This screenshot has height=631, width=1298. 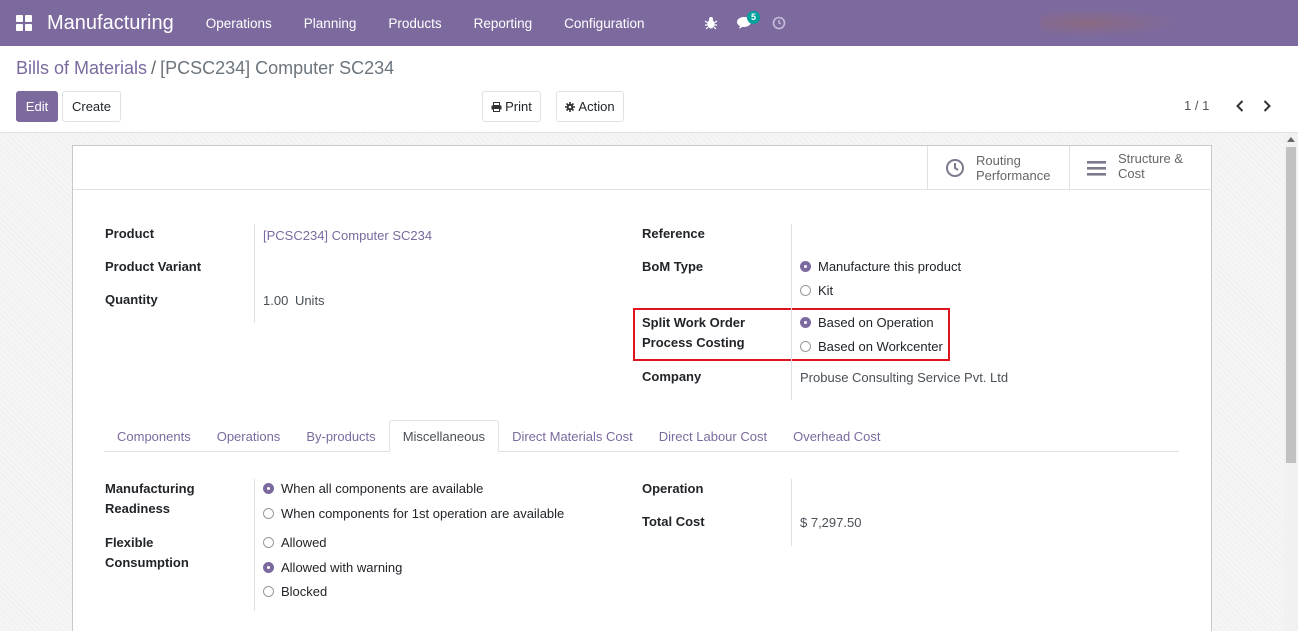 I want to click on vertical-scrollbar, so click(x=1291, y=382).